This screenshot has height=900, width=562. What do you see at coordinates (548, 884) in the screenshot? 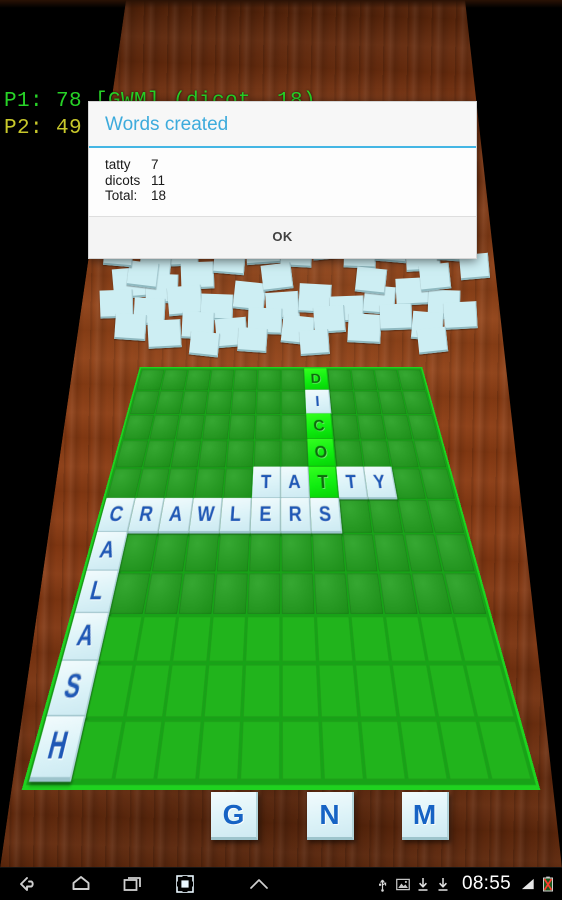
I see `battery-icon` at bounding box center [548, 884].